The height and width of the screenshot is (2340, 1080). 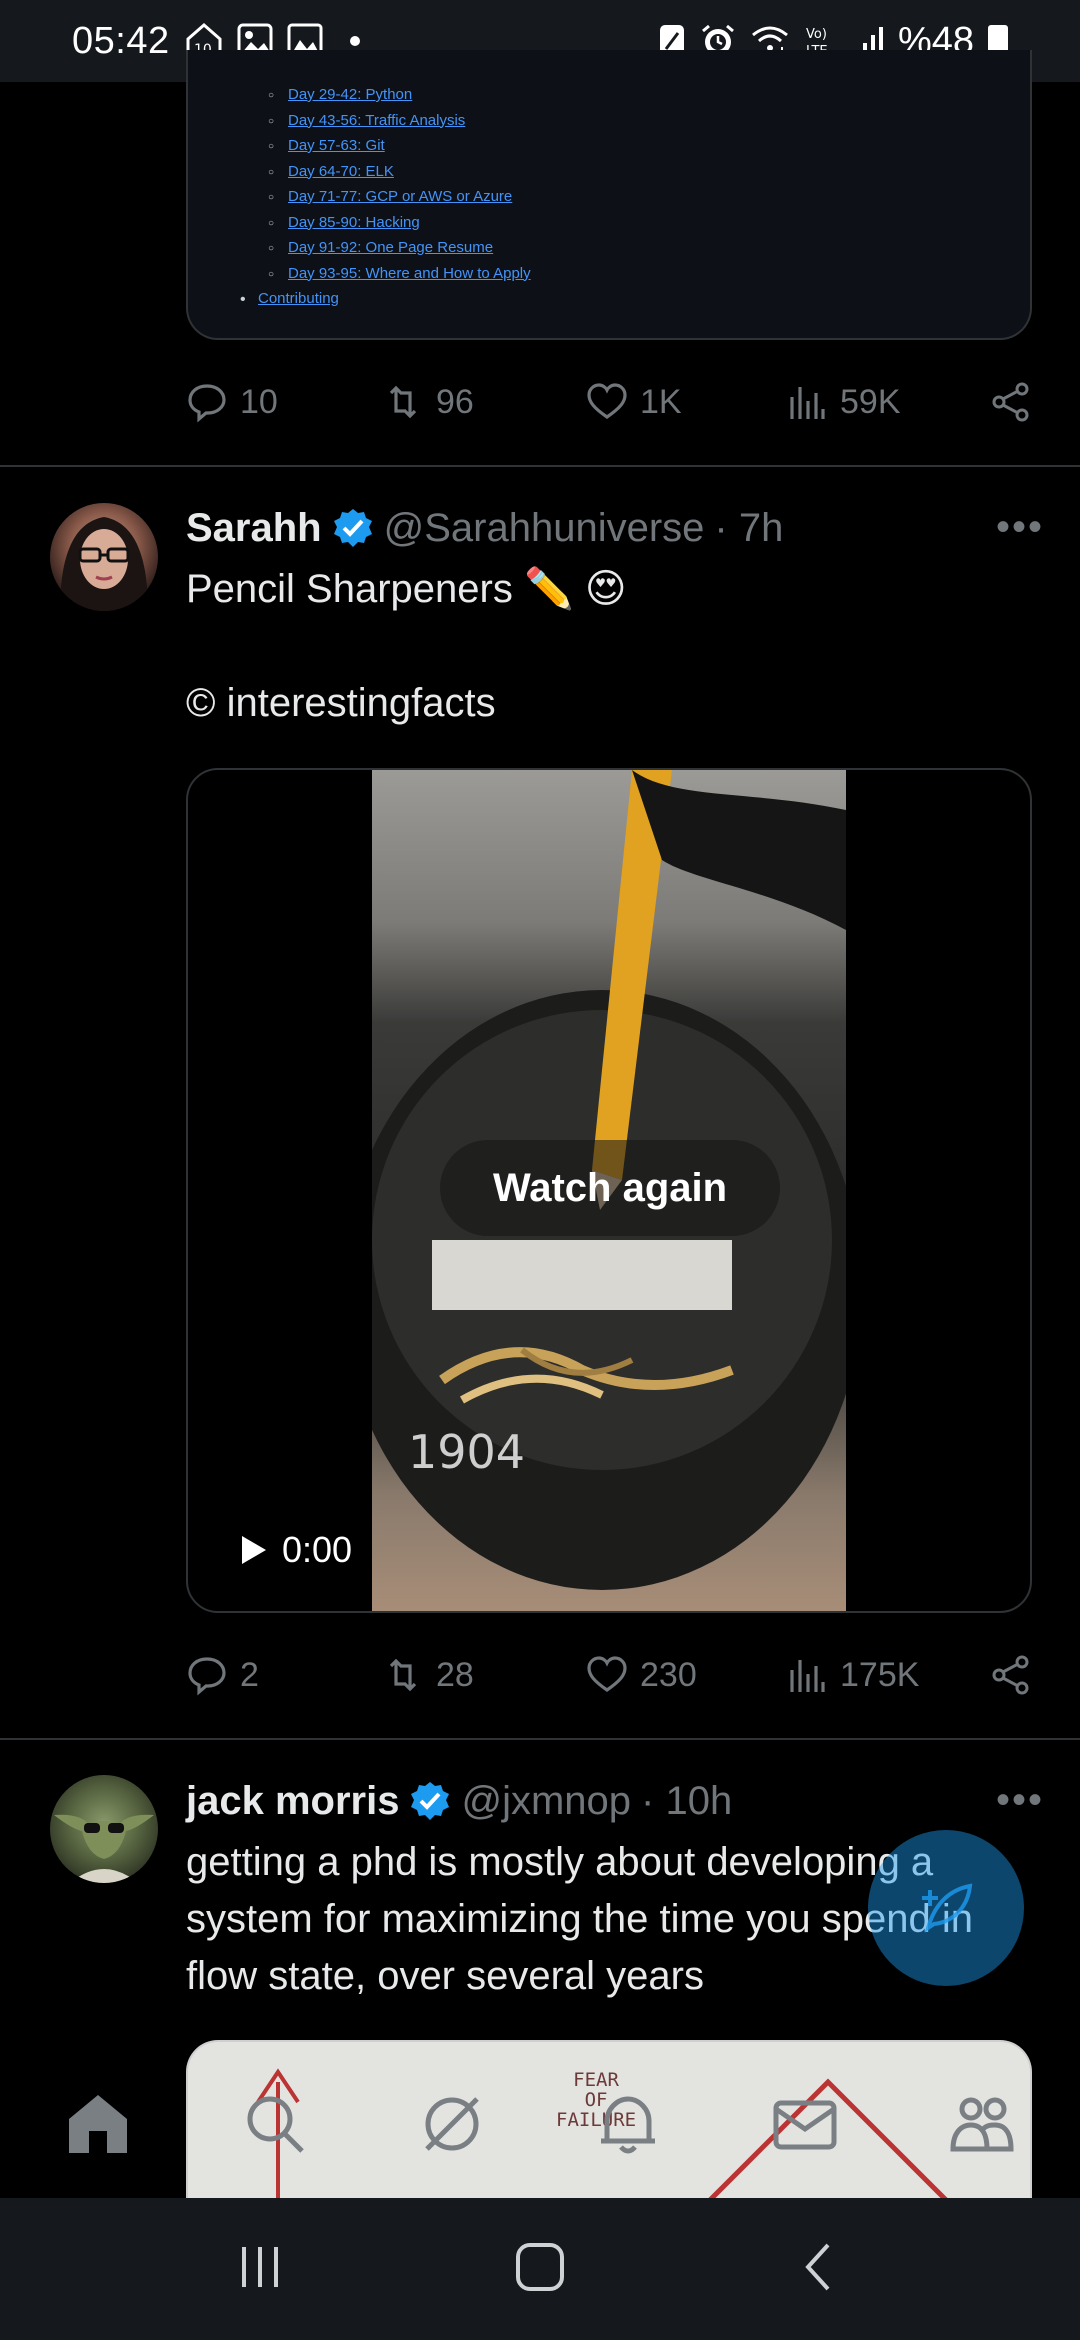 What do you see at coordinates (634, 402) in the screenshot?
I see `like-button: 1K` at bounding box center [634, 402].